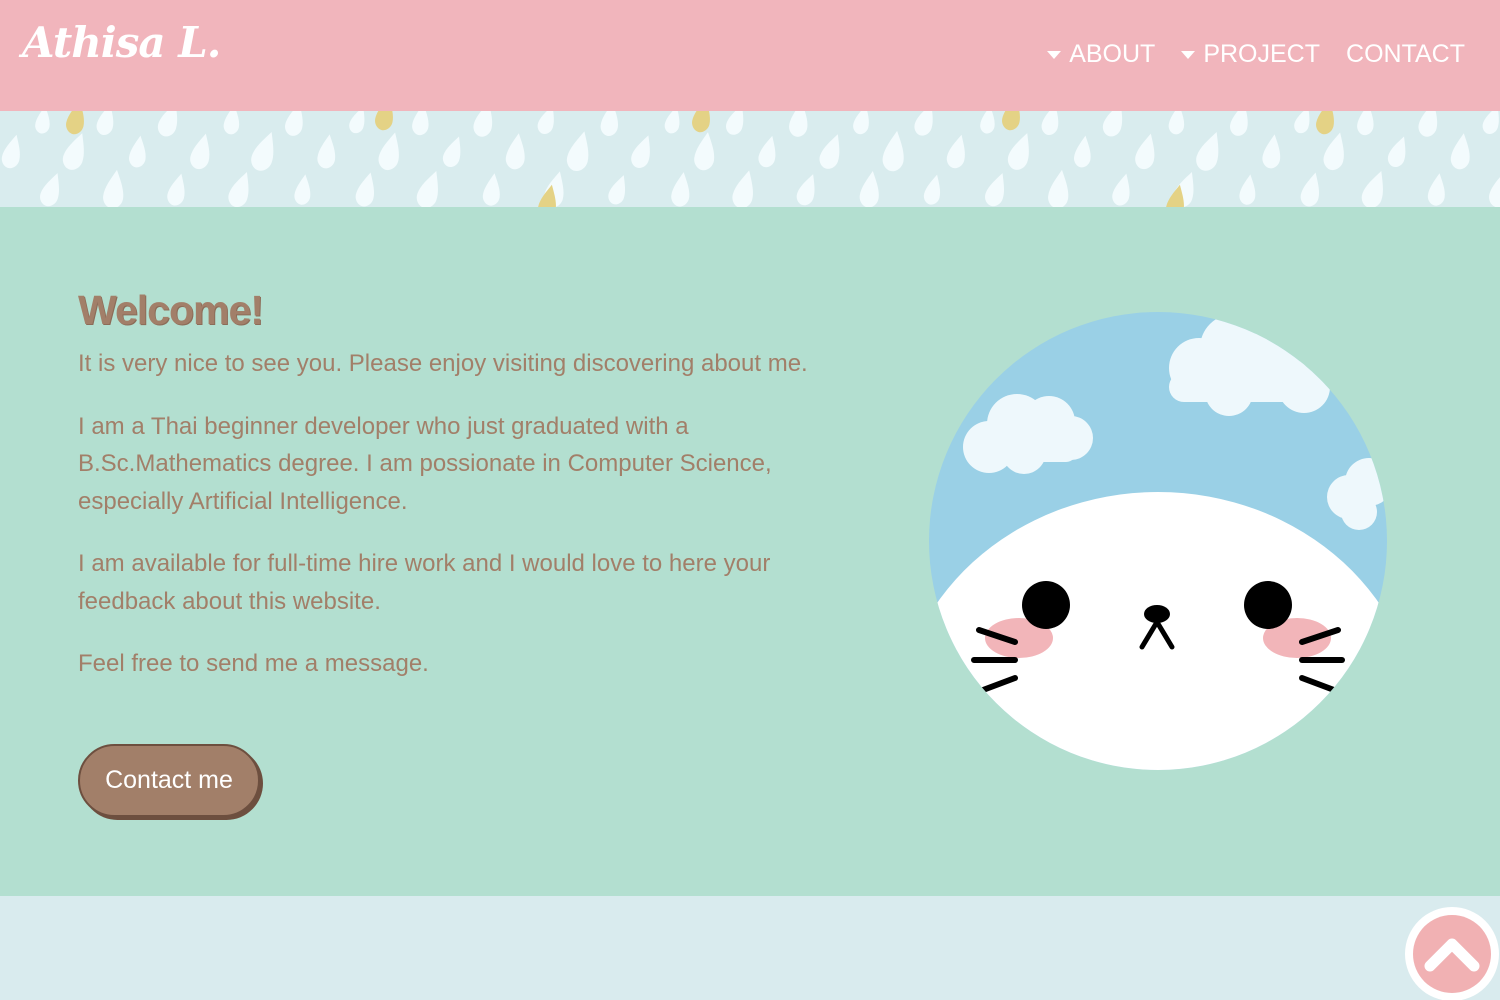 The image size is (1500, 1000). I want to click on footer-strip, so click(750, 948).